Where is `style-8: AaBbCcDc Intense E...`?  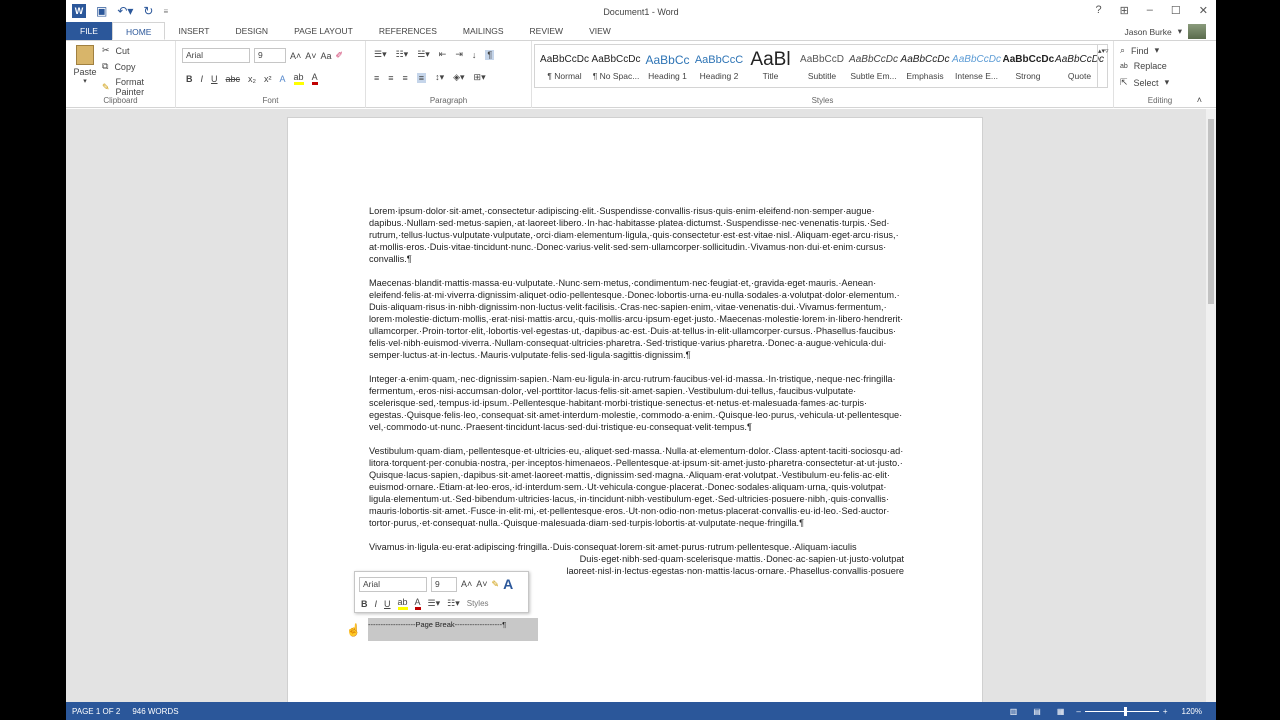
style-8: AaBbCcDc Intense E... is located at coordinates (976, 65).